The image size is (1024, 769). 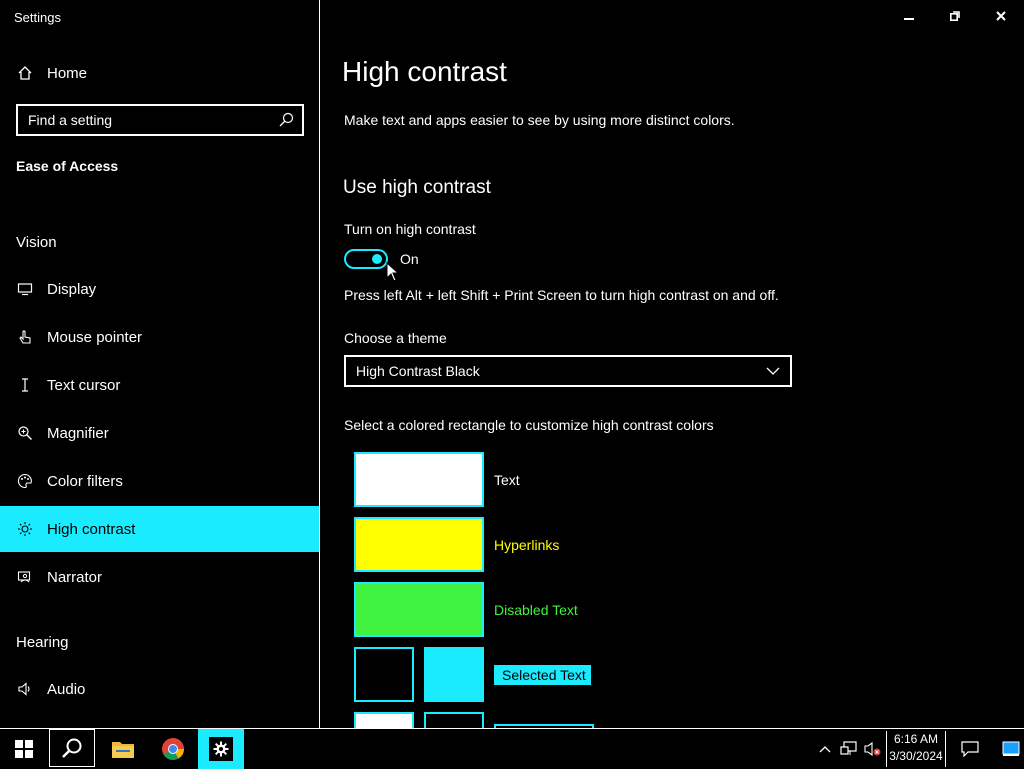 What do you see at coordinates (393, 272) in the screenshot?
I see `mouse-cursor-icon` at bounding box center [393, 272].